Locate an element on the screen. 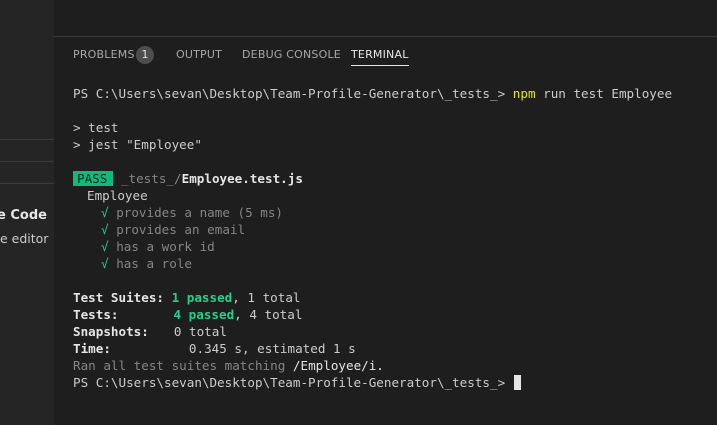 The image size is (717, 425). summary-label: Test Suites: is located at coordinates (118, 297).